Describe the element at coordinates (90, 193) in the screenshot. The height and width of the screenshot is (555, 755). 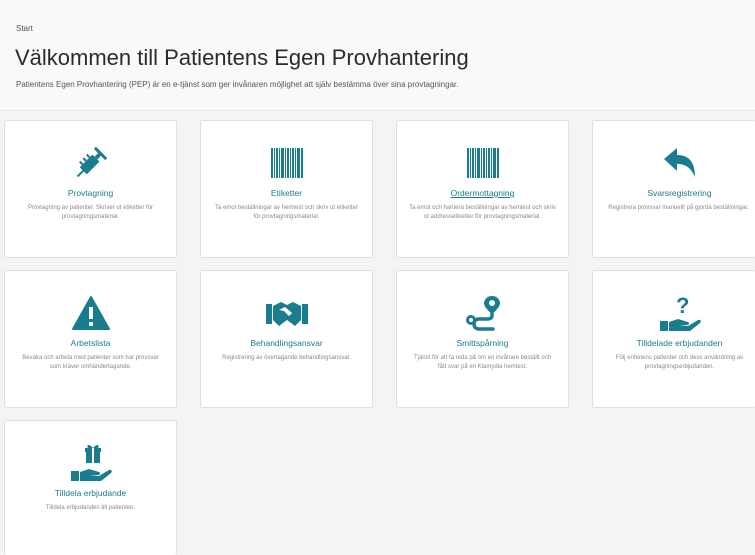
I see `card-title: Provtagning` at that location.